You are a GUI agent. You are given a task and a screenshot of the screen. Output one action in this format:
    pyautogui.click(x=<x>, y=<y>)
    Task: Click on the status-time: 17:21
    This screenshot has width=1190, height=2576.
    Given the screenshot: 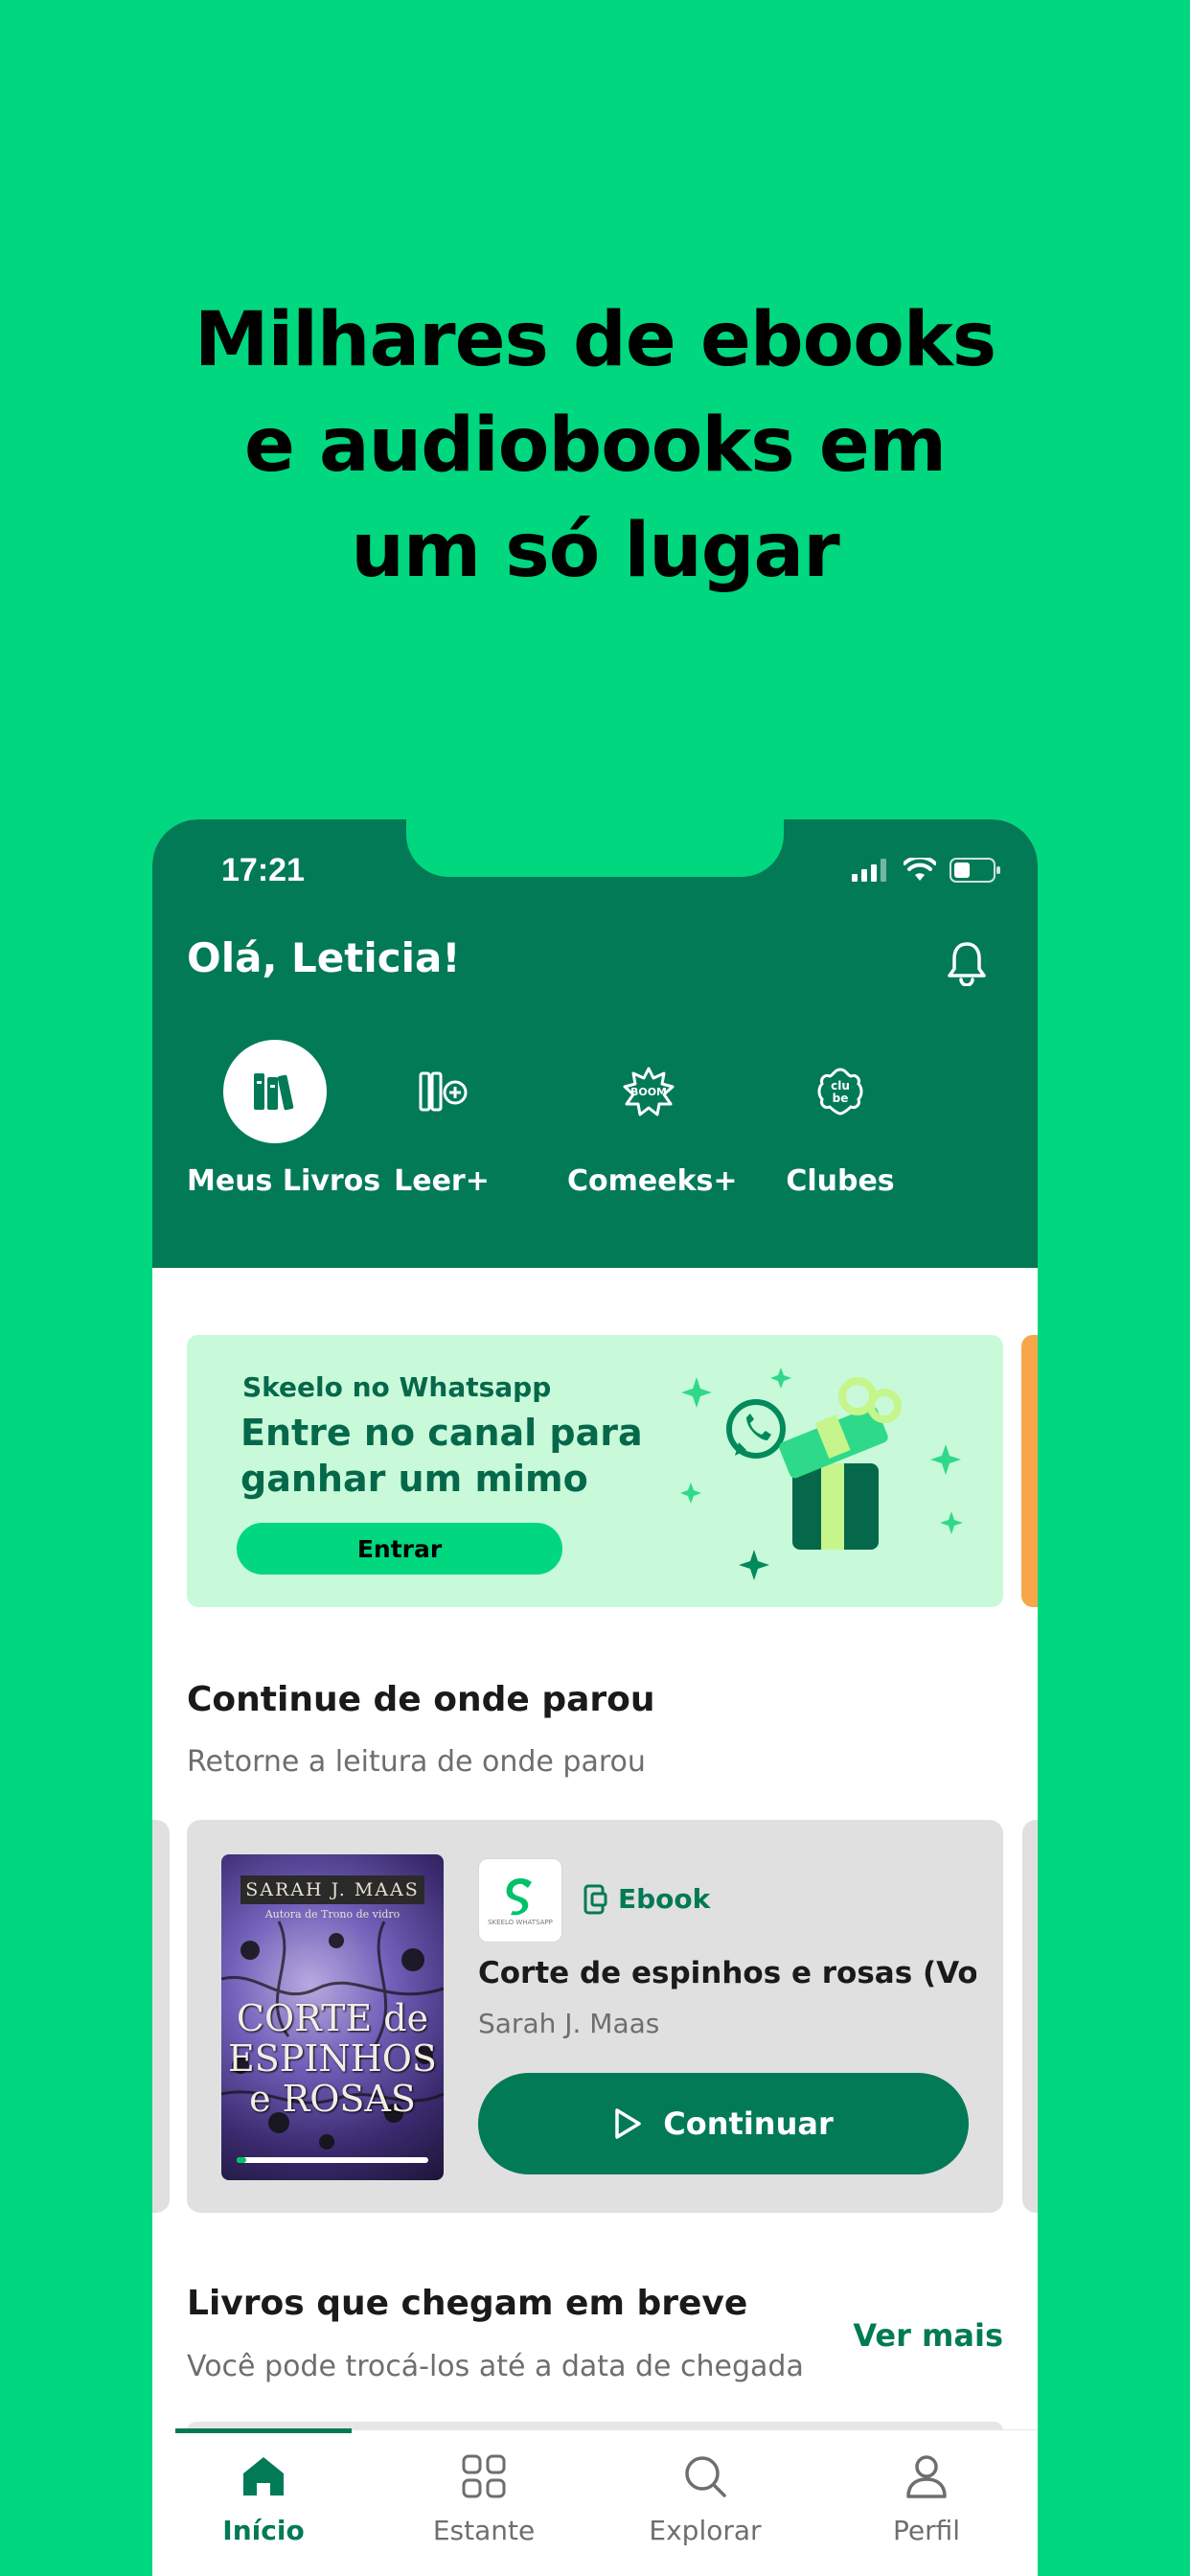 What is the action you would take?
    pyautogui.click(x=263, y=870)
    